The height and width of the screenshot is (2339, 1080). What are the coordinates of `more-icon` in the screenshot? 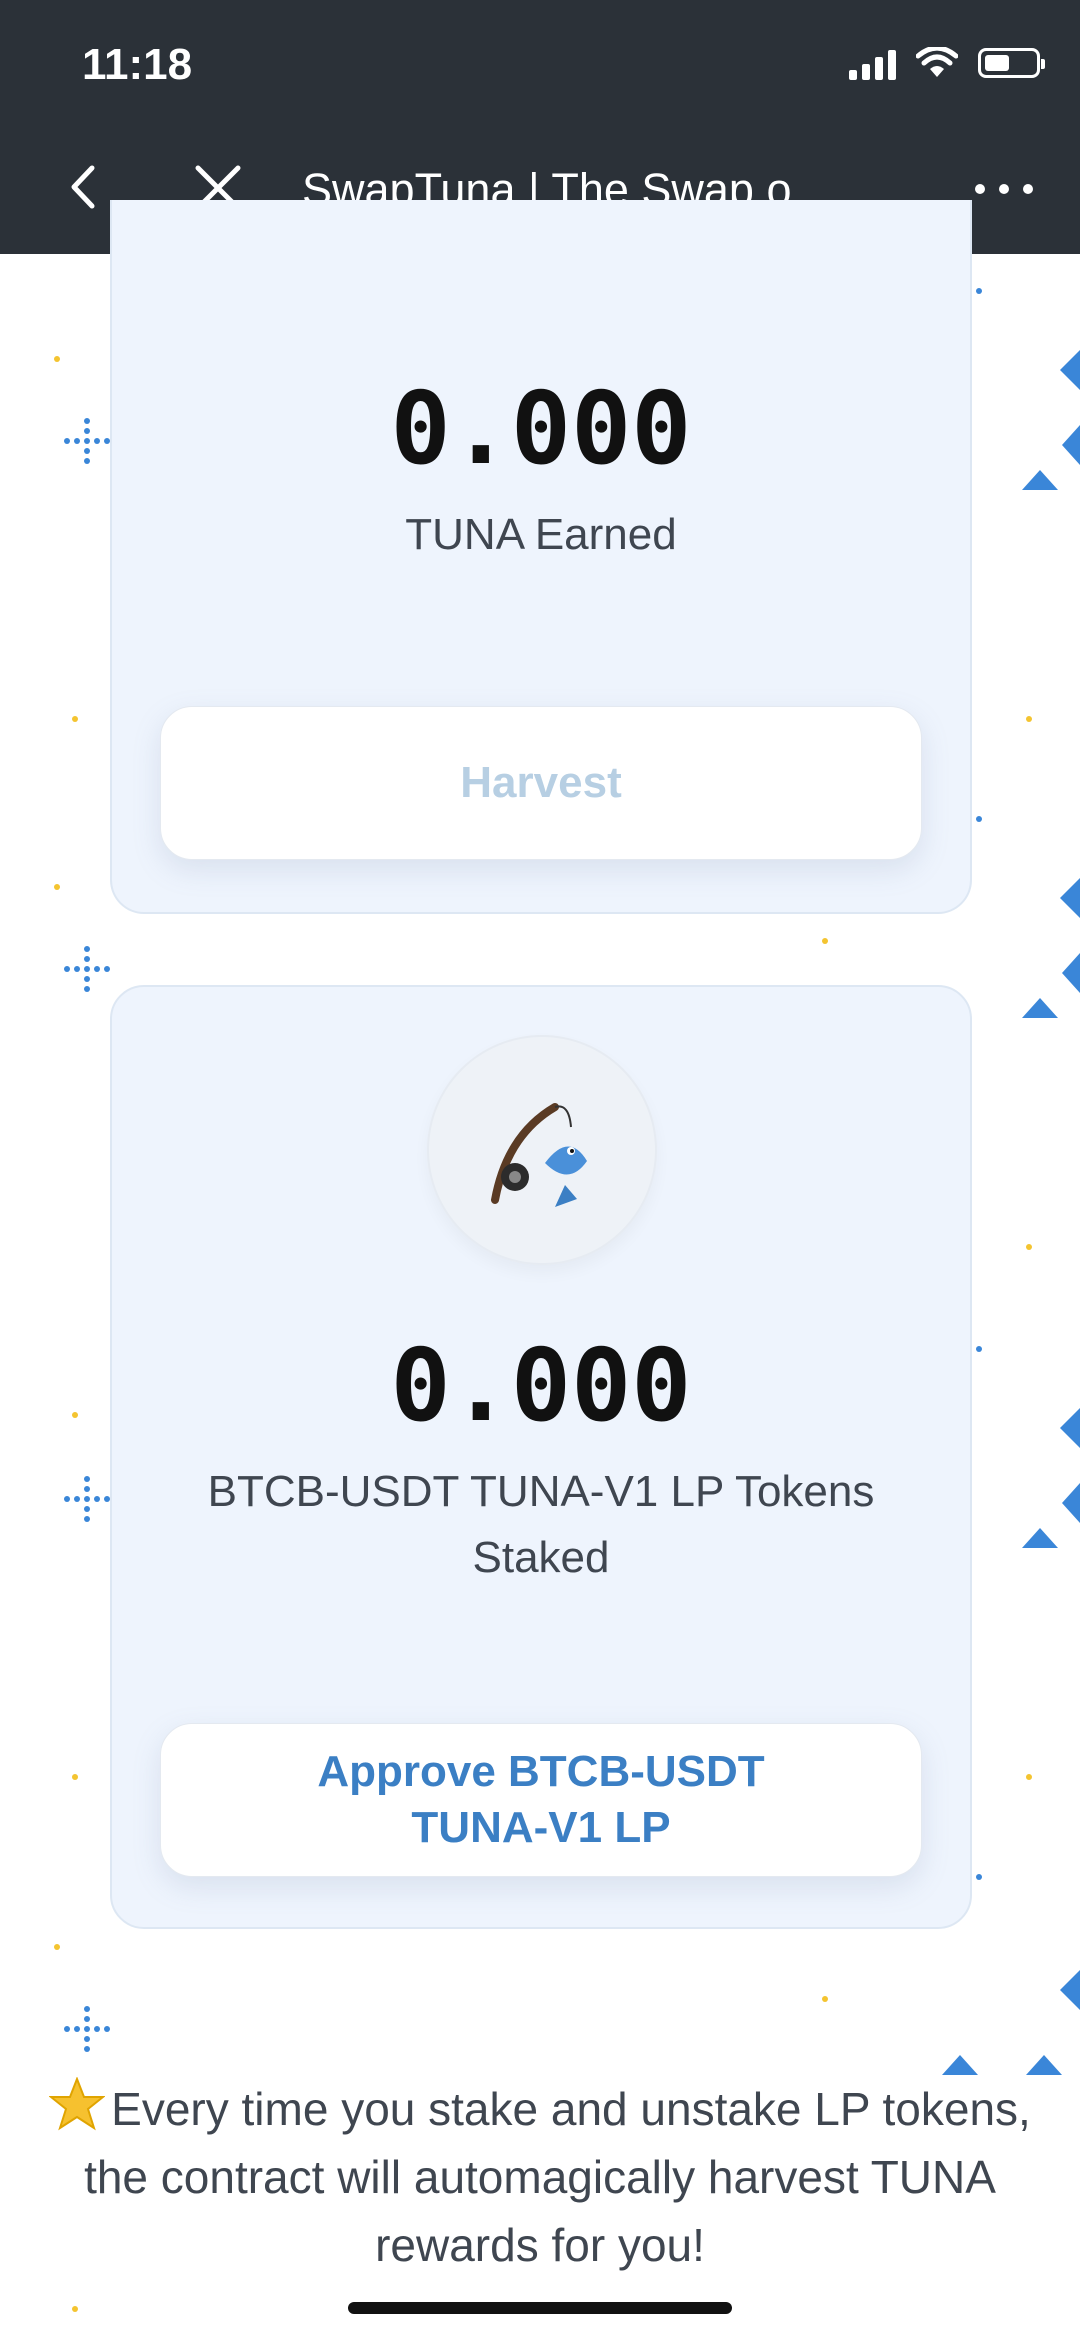 It's located at (1004, 189).